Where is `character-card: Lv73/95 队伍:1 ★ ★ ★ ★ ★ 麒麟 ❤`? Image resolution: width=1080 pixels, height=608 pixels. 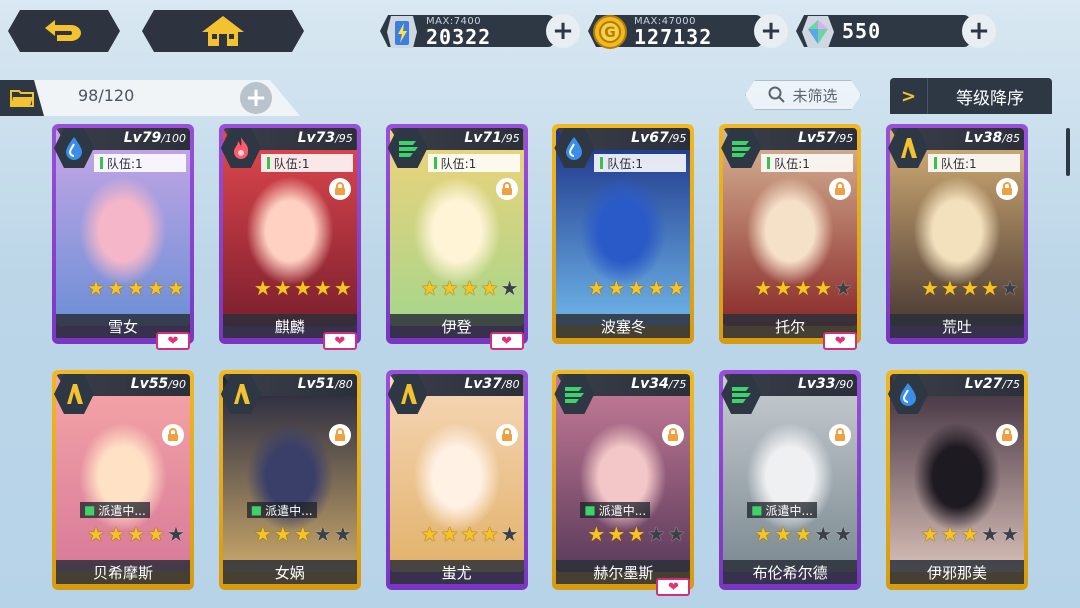 character-card: Lv73/95 队伍:1 ★ ★ ★ ★ ★ 麒麟 ❤ is located at coordinates (289, 237).